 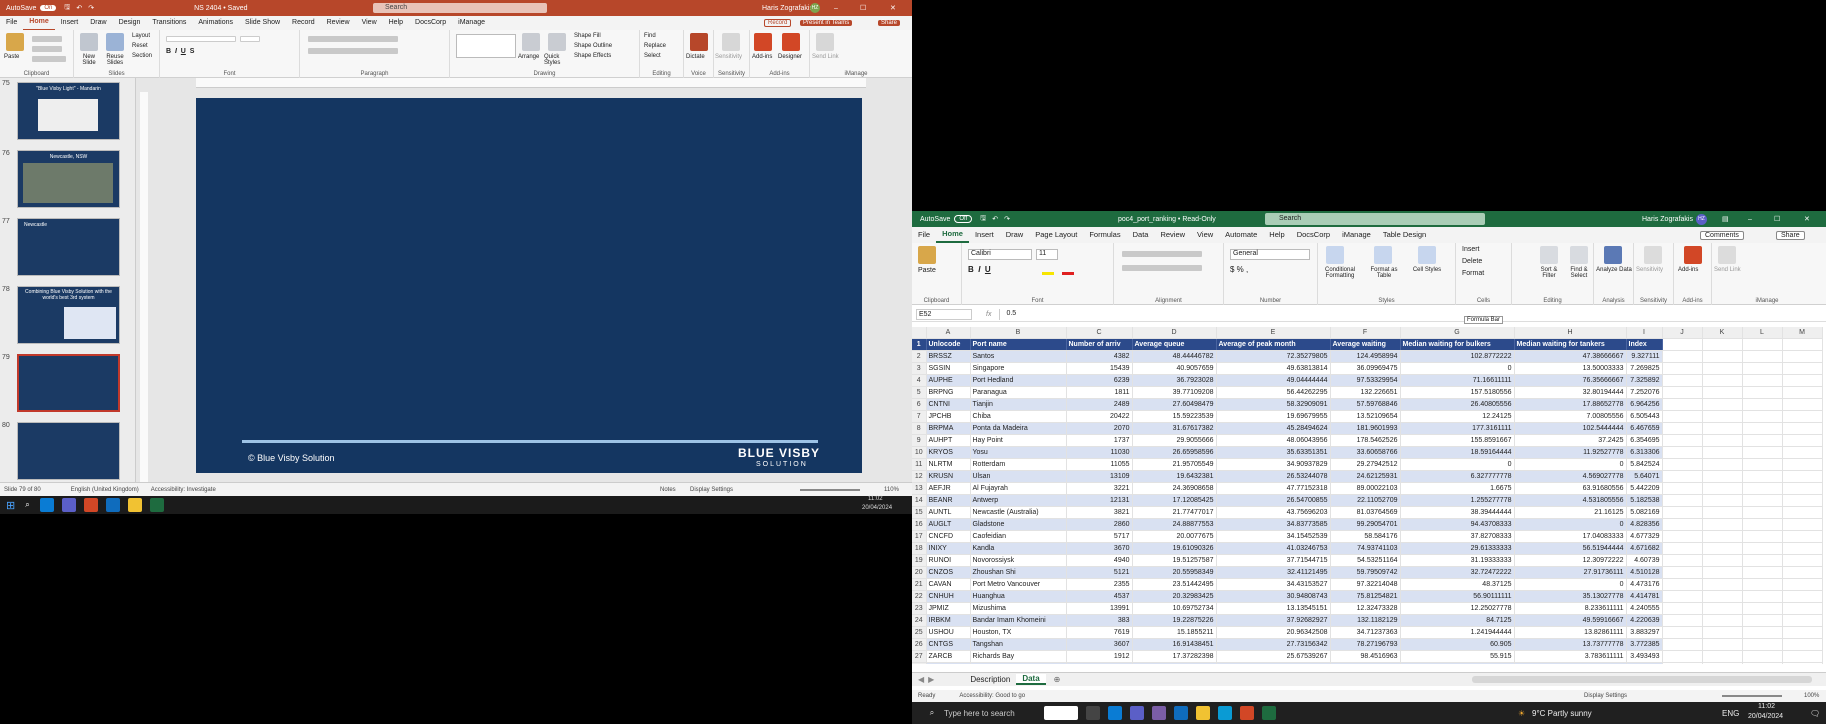 What do you see at coordinates (1570, 488) in the screenshot?
I see `table-cell: 63.91680556` at bounding box center [1570, 488].